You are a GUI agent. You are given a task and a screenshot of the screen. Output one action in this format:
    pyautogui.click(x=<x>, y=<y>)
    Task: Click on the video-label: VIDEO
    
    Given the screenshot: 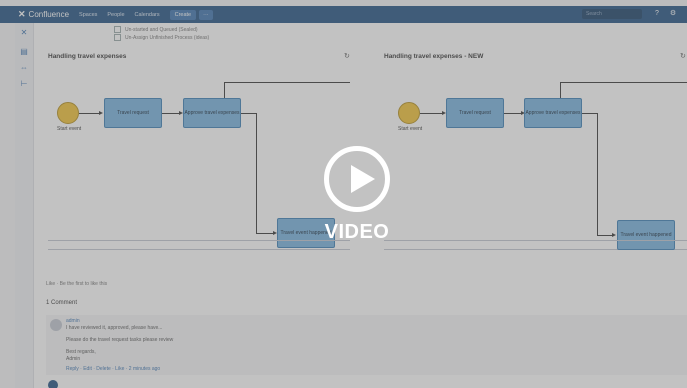 What is the action you would take?
    pyautogui.click(x=357, y=232)
    